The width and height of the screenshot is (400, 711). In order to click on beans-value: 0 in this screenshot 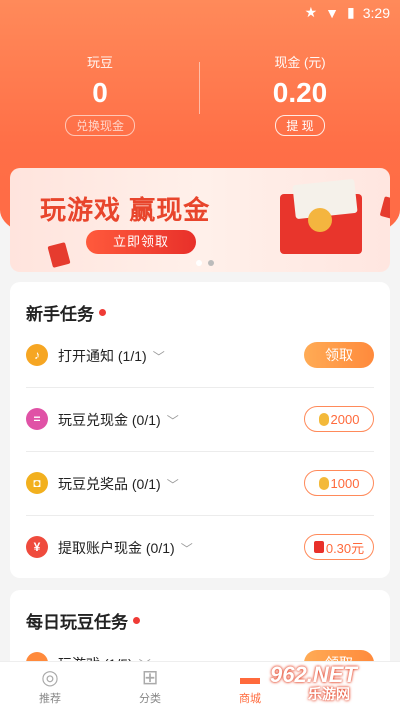, I will do `click(100, 92)`.